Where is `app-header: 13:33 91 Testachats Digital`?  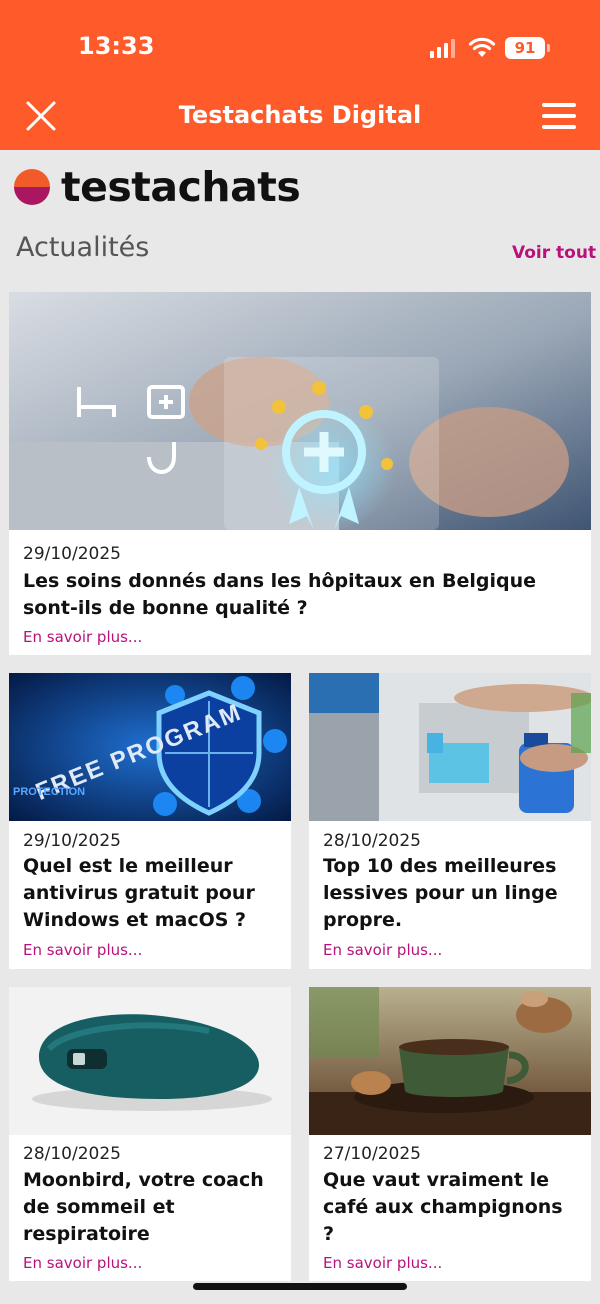
app-header: 13:33 91 Testachats Digital is located at coordinates (300, 75).